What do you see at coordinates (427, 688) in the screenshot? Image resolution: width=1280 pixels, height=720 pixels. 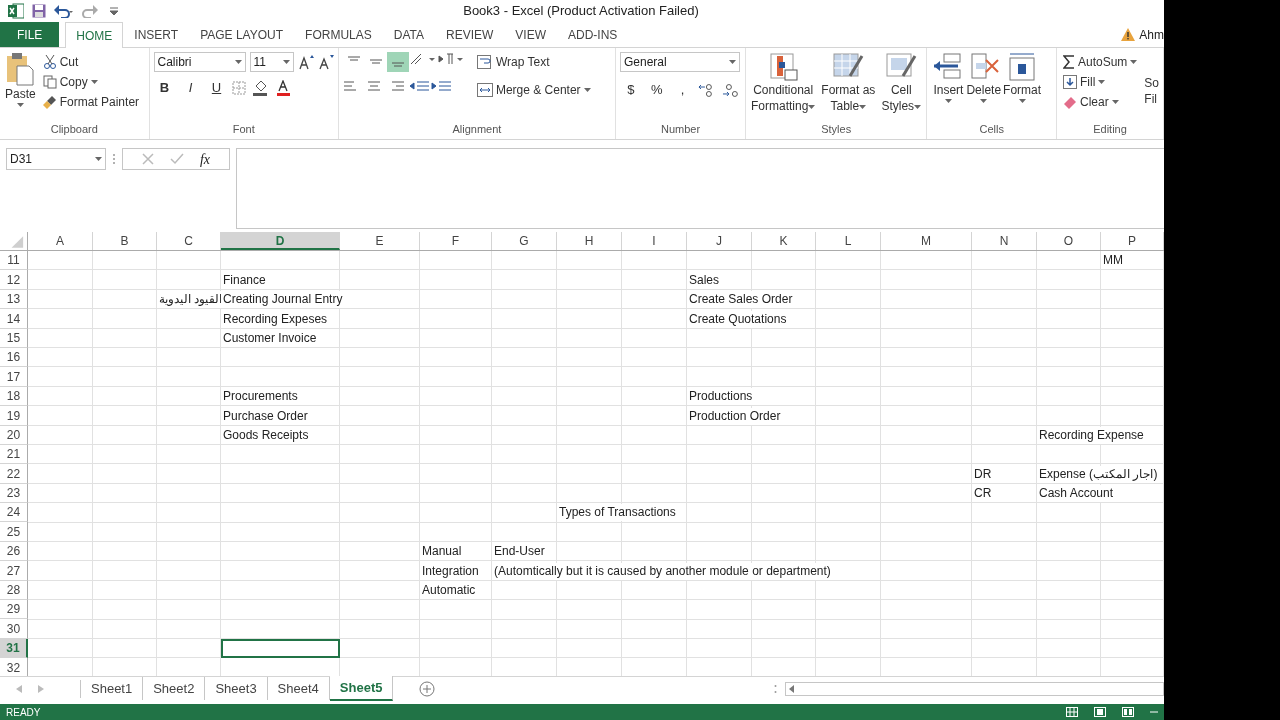 I see `new-sheet-icon` at bounding box center [427, 688].